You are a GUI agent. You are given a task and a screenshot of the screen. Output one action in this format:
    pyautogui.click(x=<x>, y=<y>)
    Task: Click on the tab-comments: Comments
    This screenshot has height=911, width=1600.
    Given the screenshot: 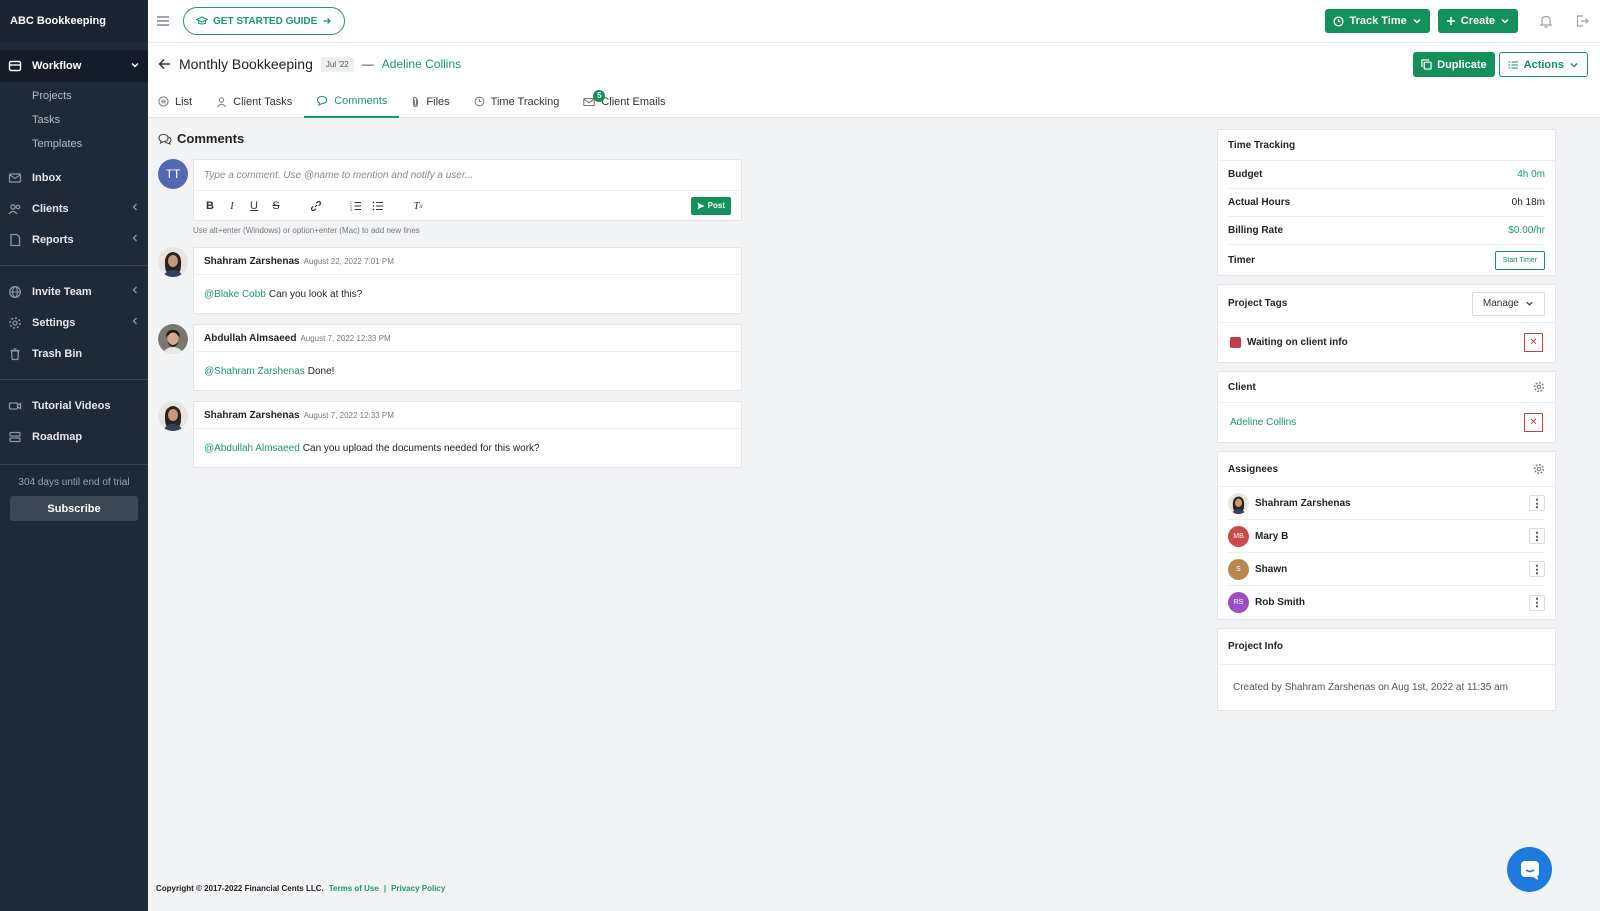 What is the action you would take?
    pyautogui.click(x=352, y=101)
    